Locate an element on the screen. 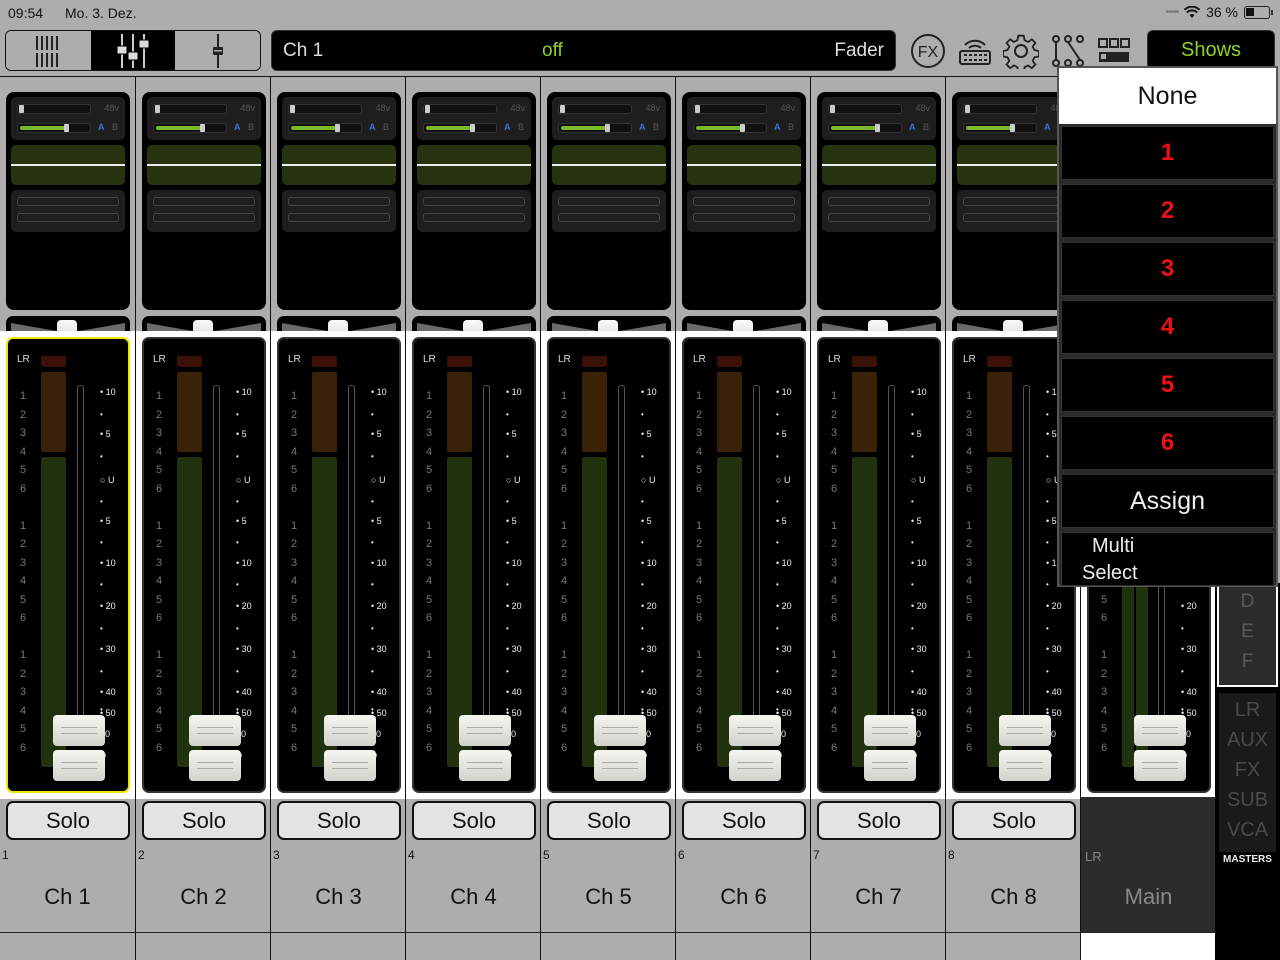 The height and width of the screenshot is (960, 1280). compressor-meter is located at coordinates (744, 217).